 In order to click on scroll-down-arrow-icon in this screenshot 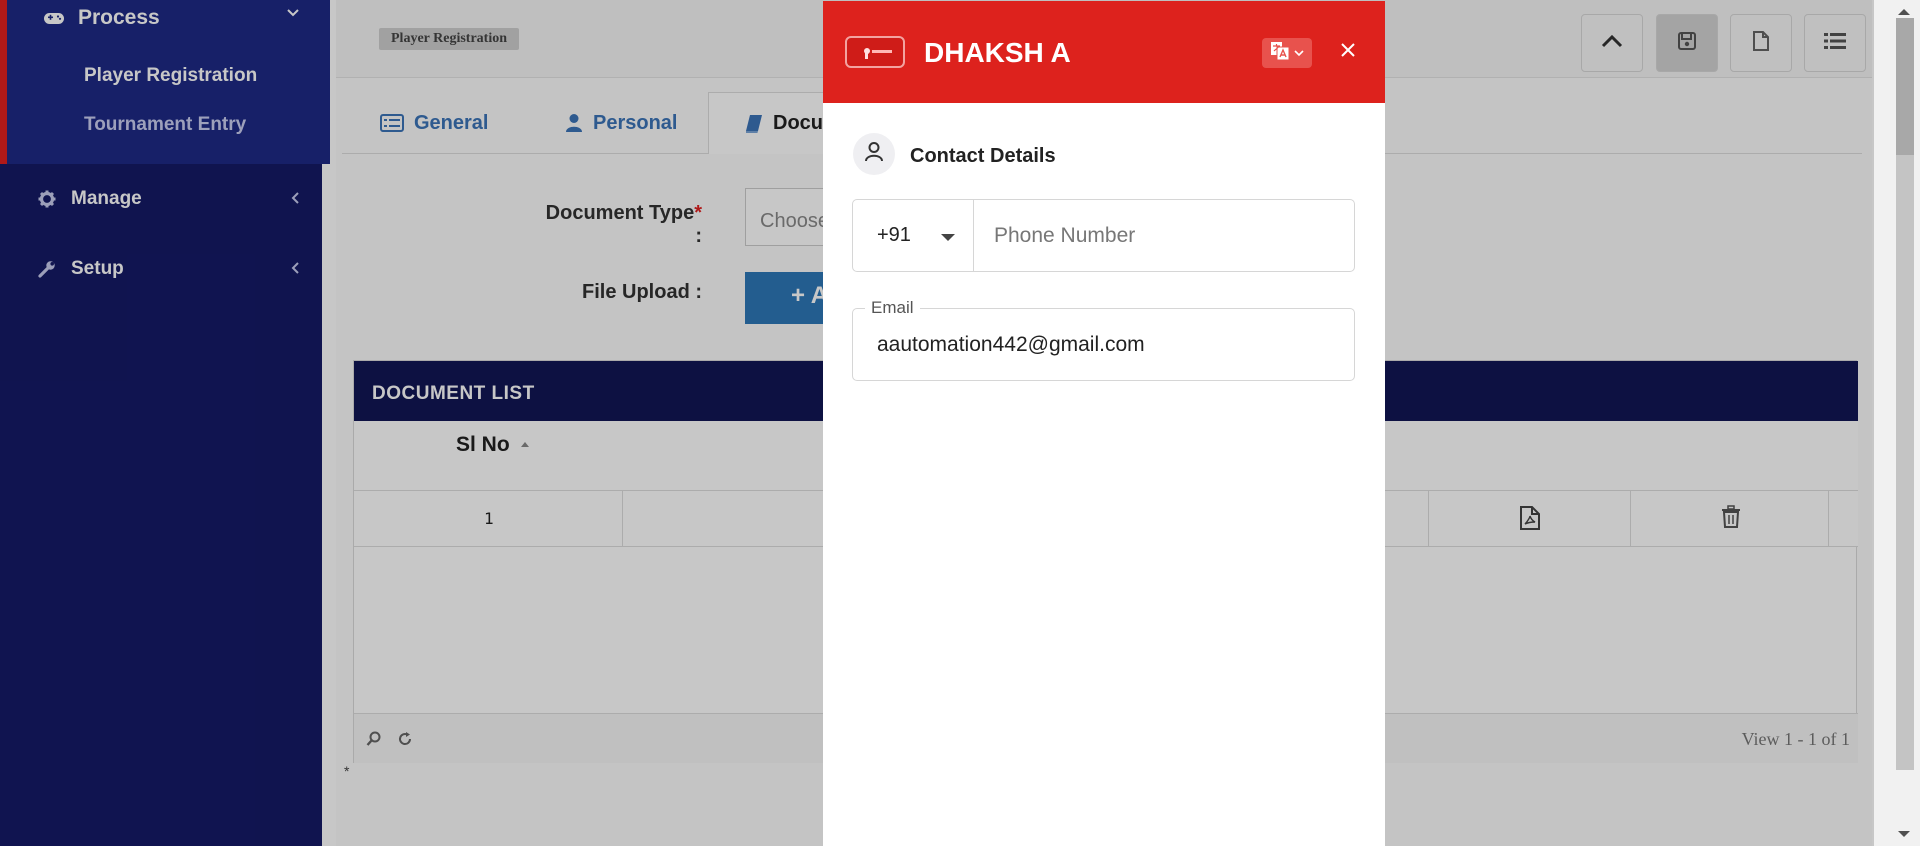, I will do `click(1904, 835)`.